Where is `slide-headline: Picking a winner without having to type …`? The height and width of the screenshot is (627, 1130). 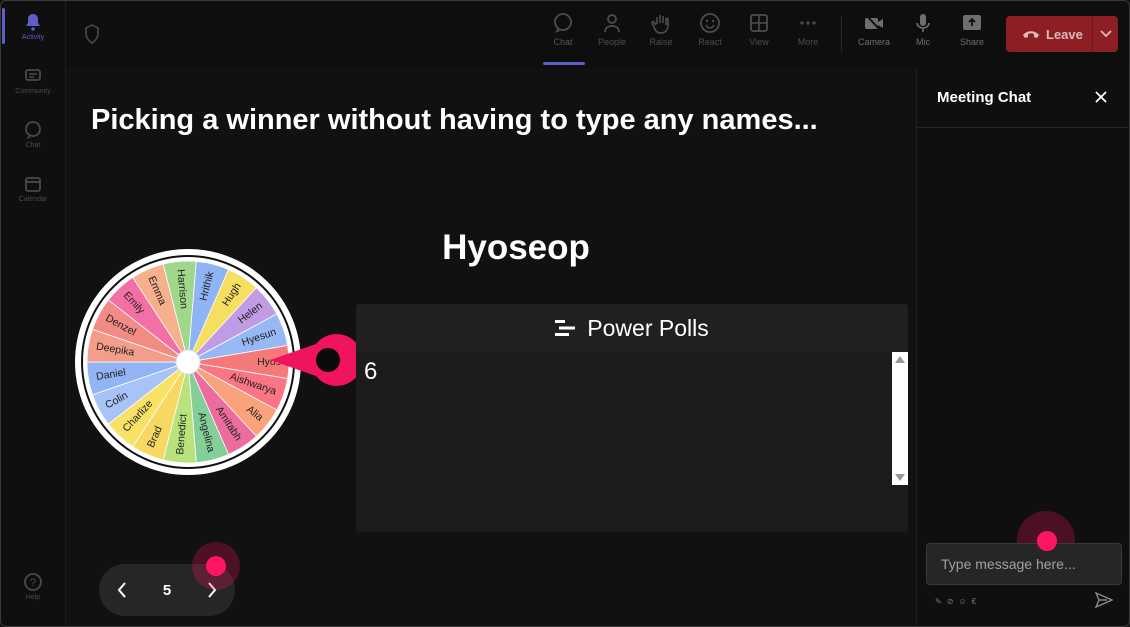 slide-headline: Picking a winner without having to type … is located at coordinates (454, 120).